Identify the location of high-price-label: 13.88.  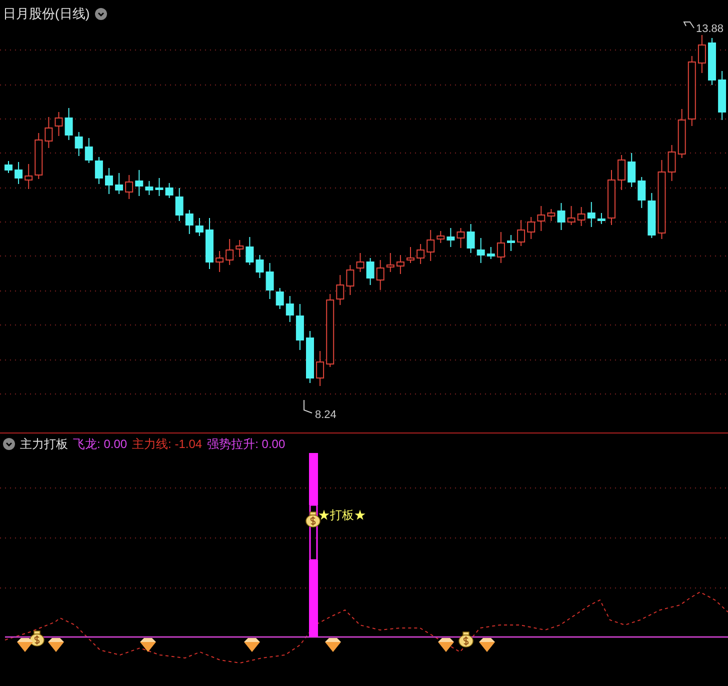
(710, 29).